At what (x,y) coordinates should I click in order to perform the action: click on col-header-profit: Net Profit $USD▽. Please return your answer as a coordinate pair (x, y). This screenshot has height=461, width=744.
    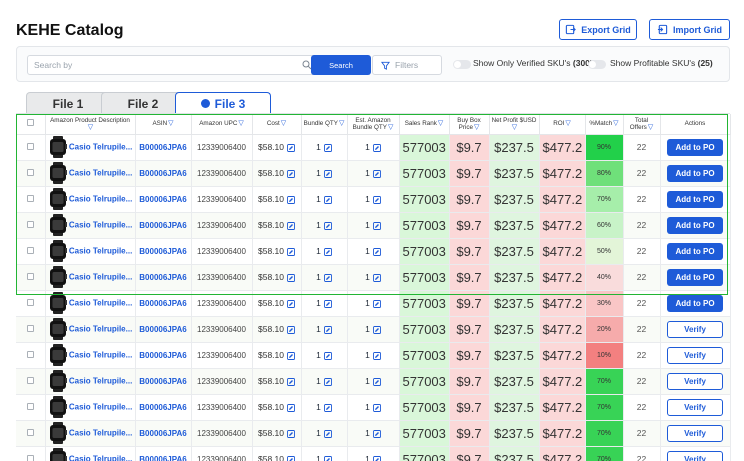
    Looking at the image, I should click on (514, 124).